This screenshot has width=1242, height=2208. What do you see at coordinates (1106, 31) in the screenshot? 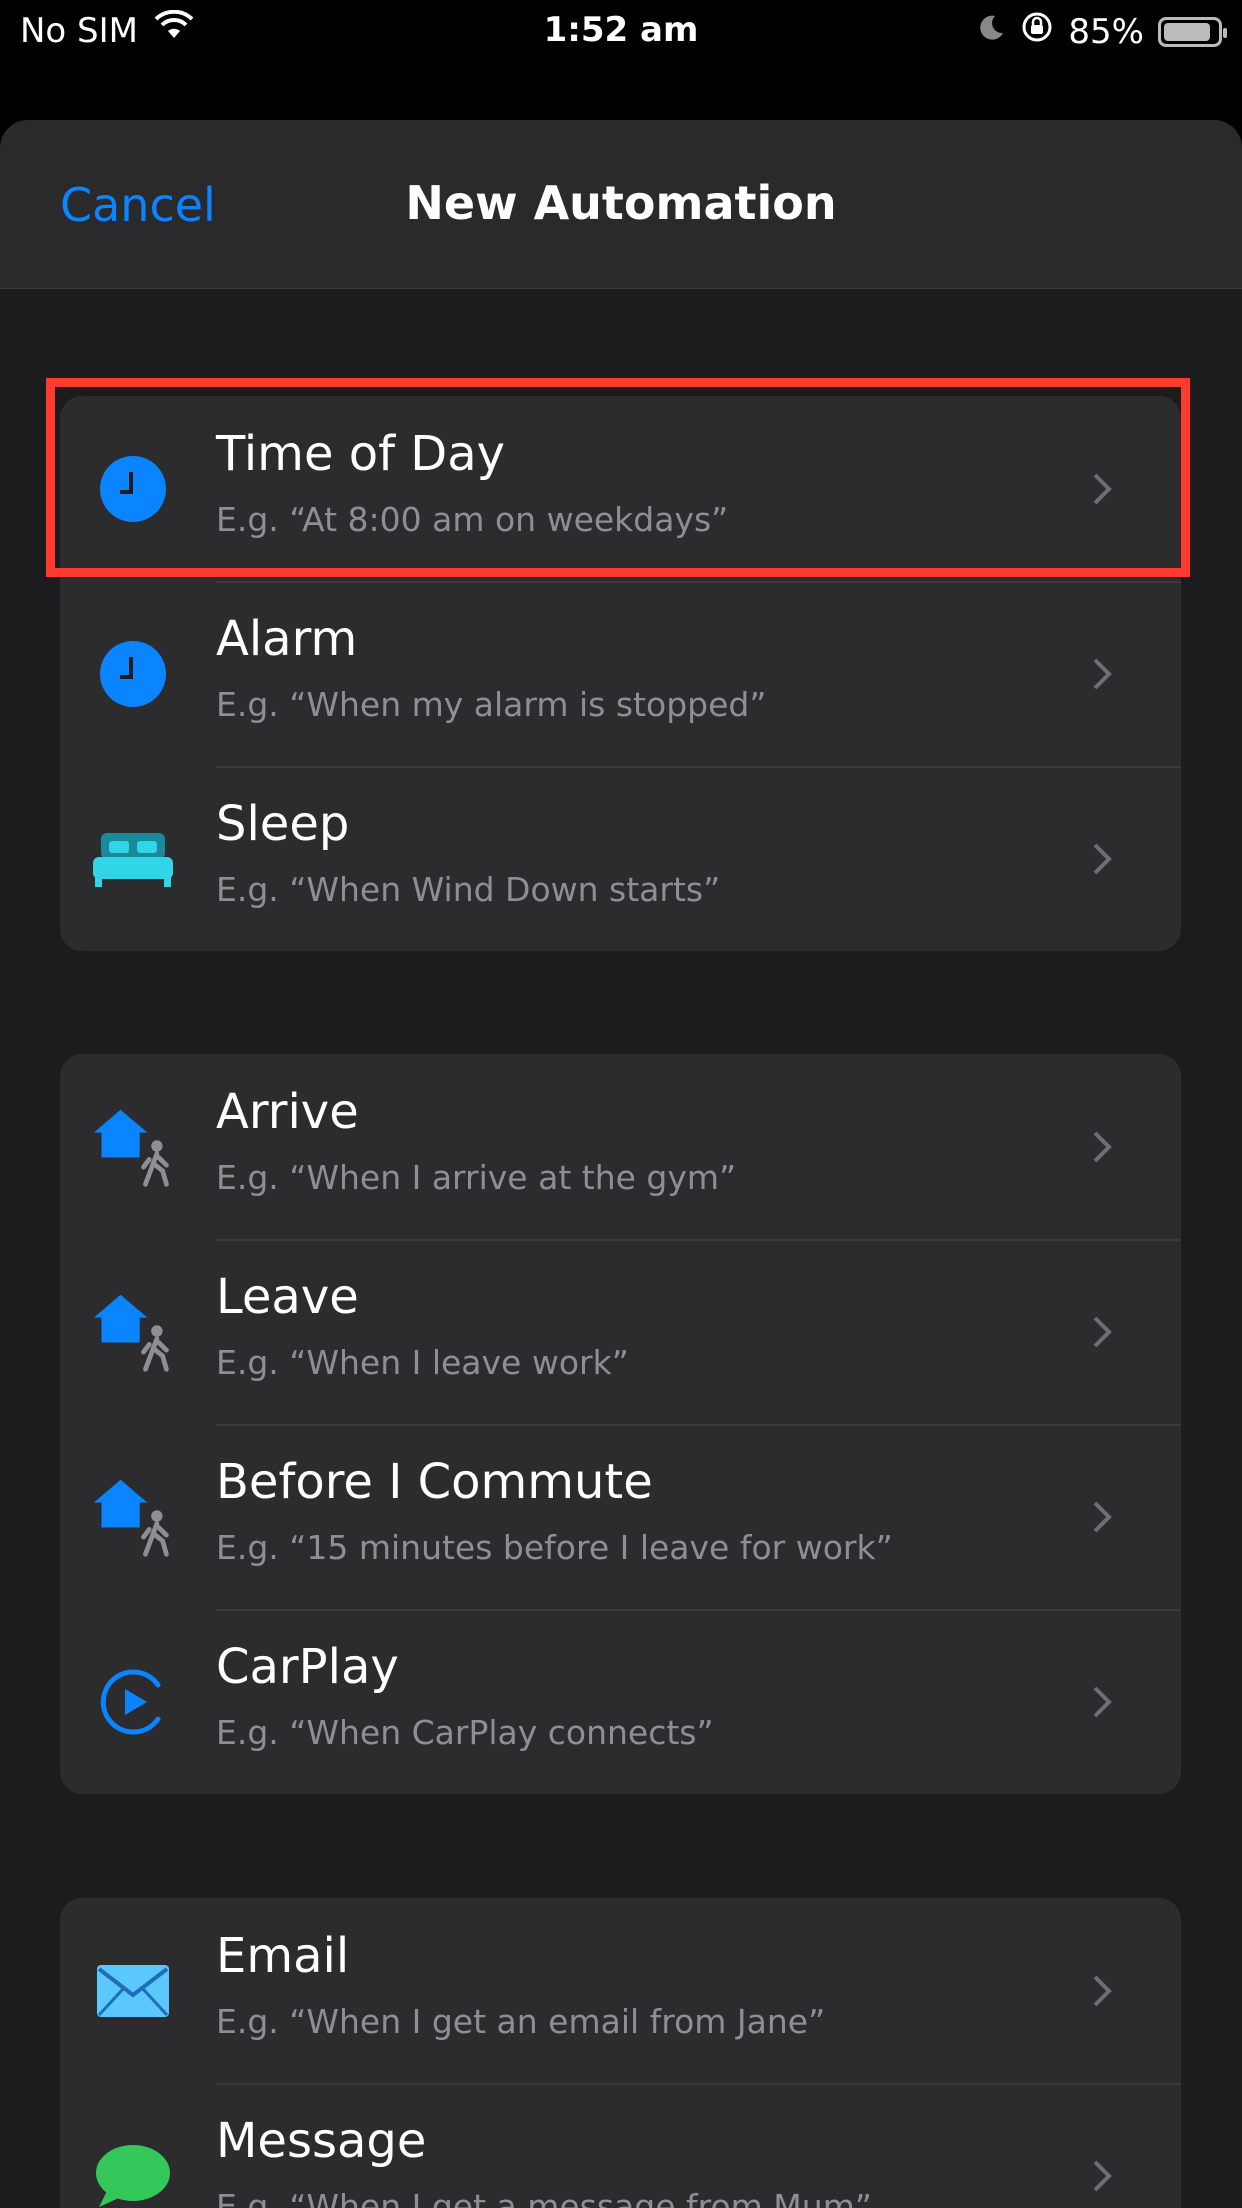
I see `battery-percent: 85%` at bounding box center [1106, 31].